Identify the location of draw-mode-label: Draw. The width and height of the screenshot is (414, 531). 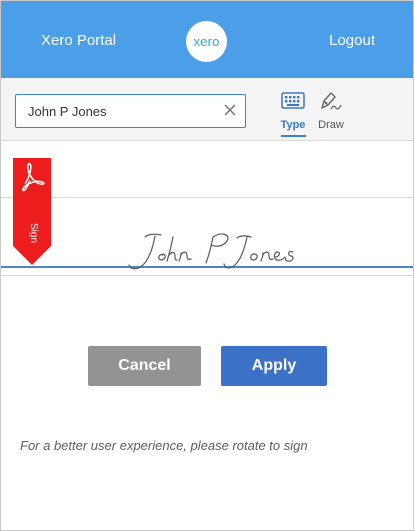
(331, 125).